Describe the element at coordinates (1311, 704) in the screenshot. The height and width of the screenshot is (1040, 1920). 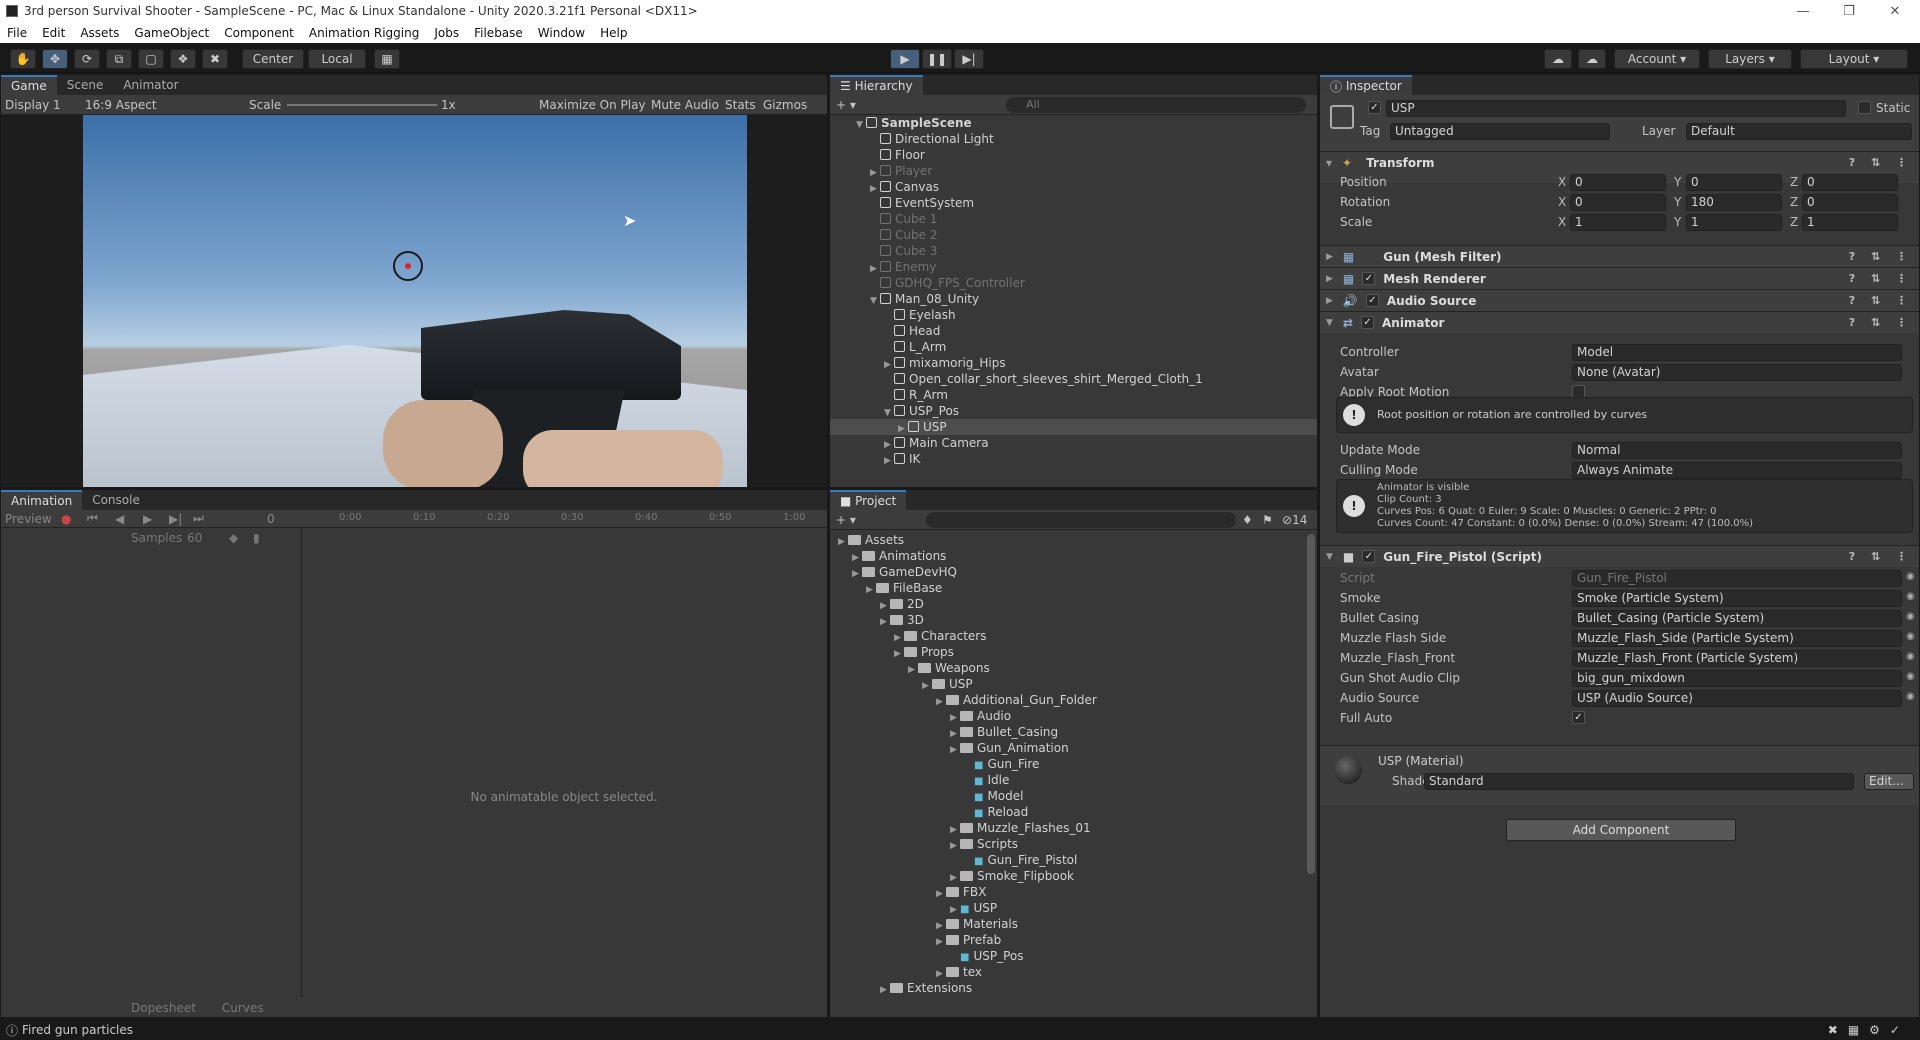
I see `project-scrollbar` at that location.